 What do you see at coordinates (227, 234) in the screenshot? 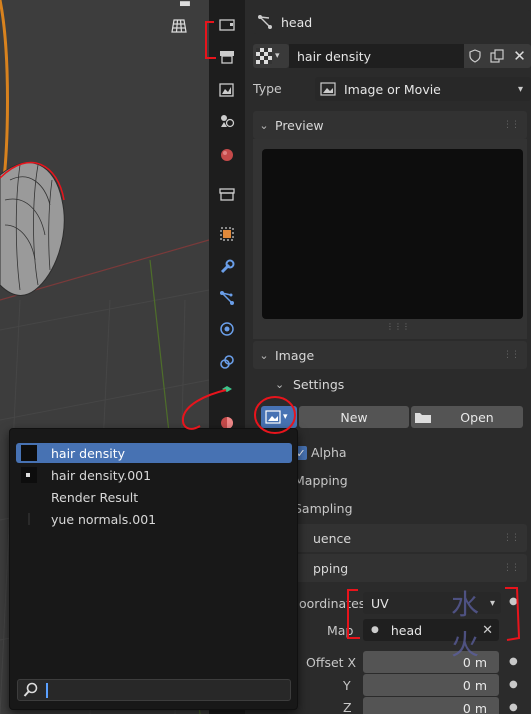
I see `object-tab-icon` at bounding box center [227, 234].